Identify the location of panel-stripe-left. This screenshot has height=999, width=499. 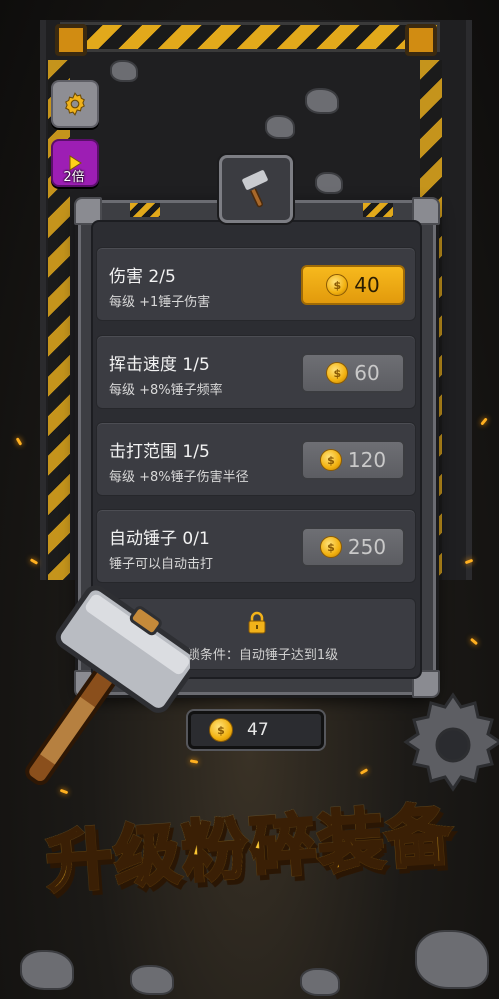
(145, 210).